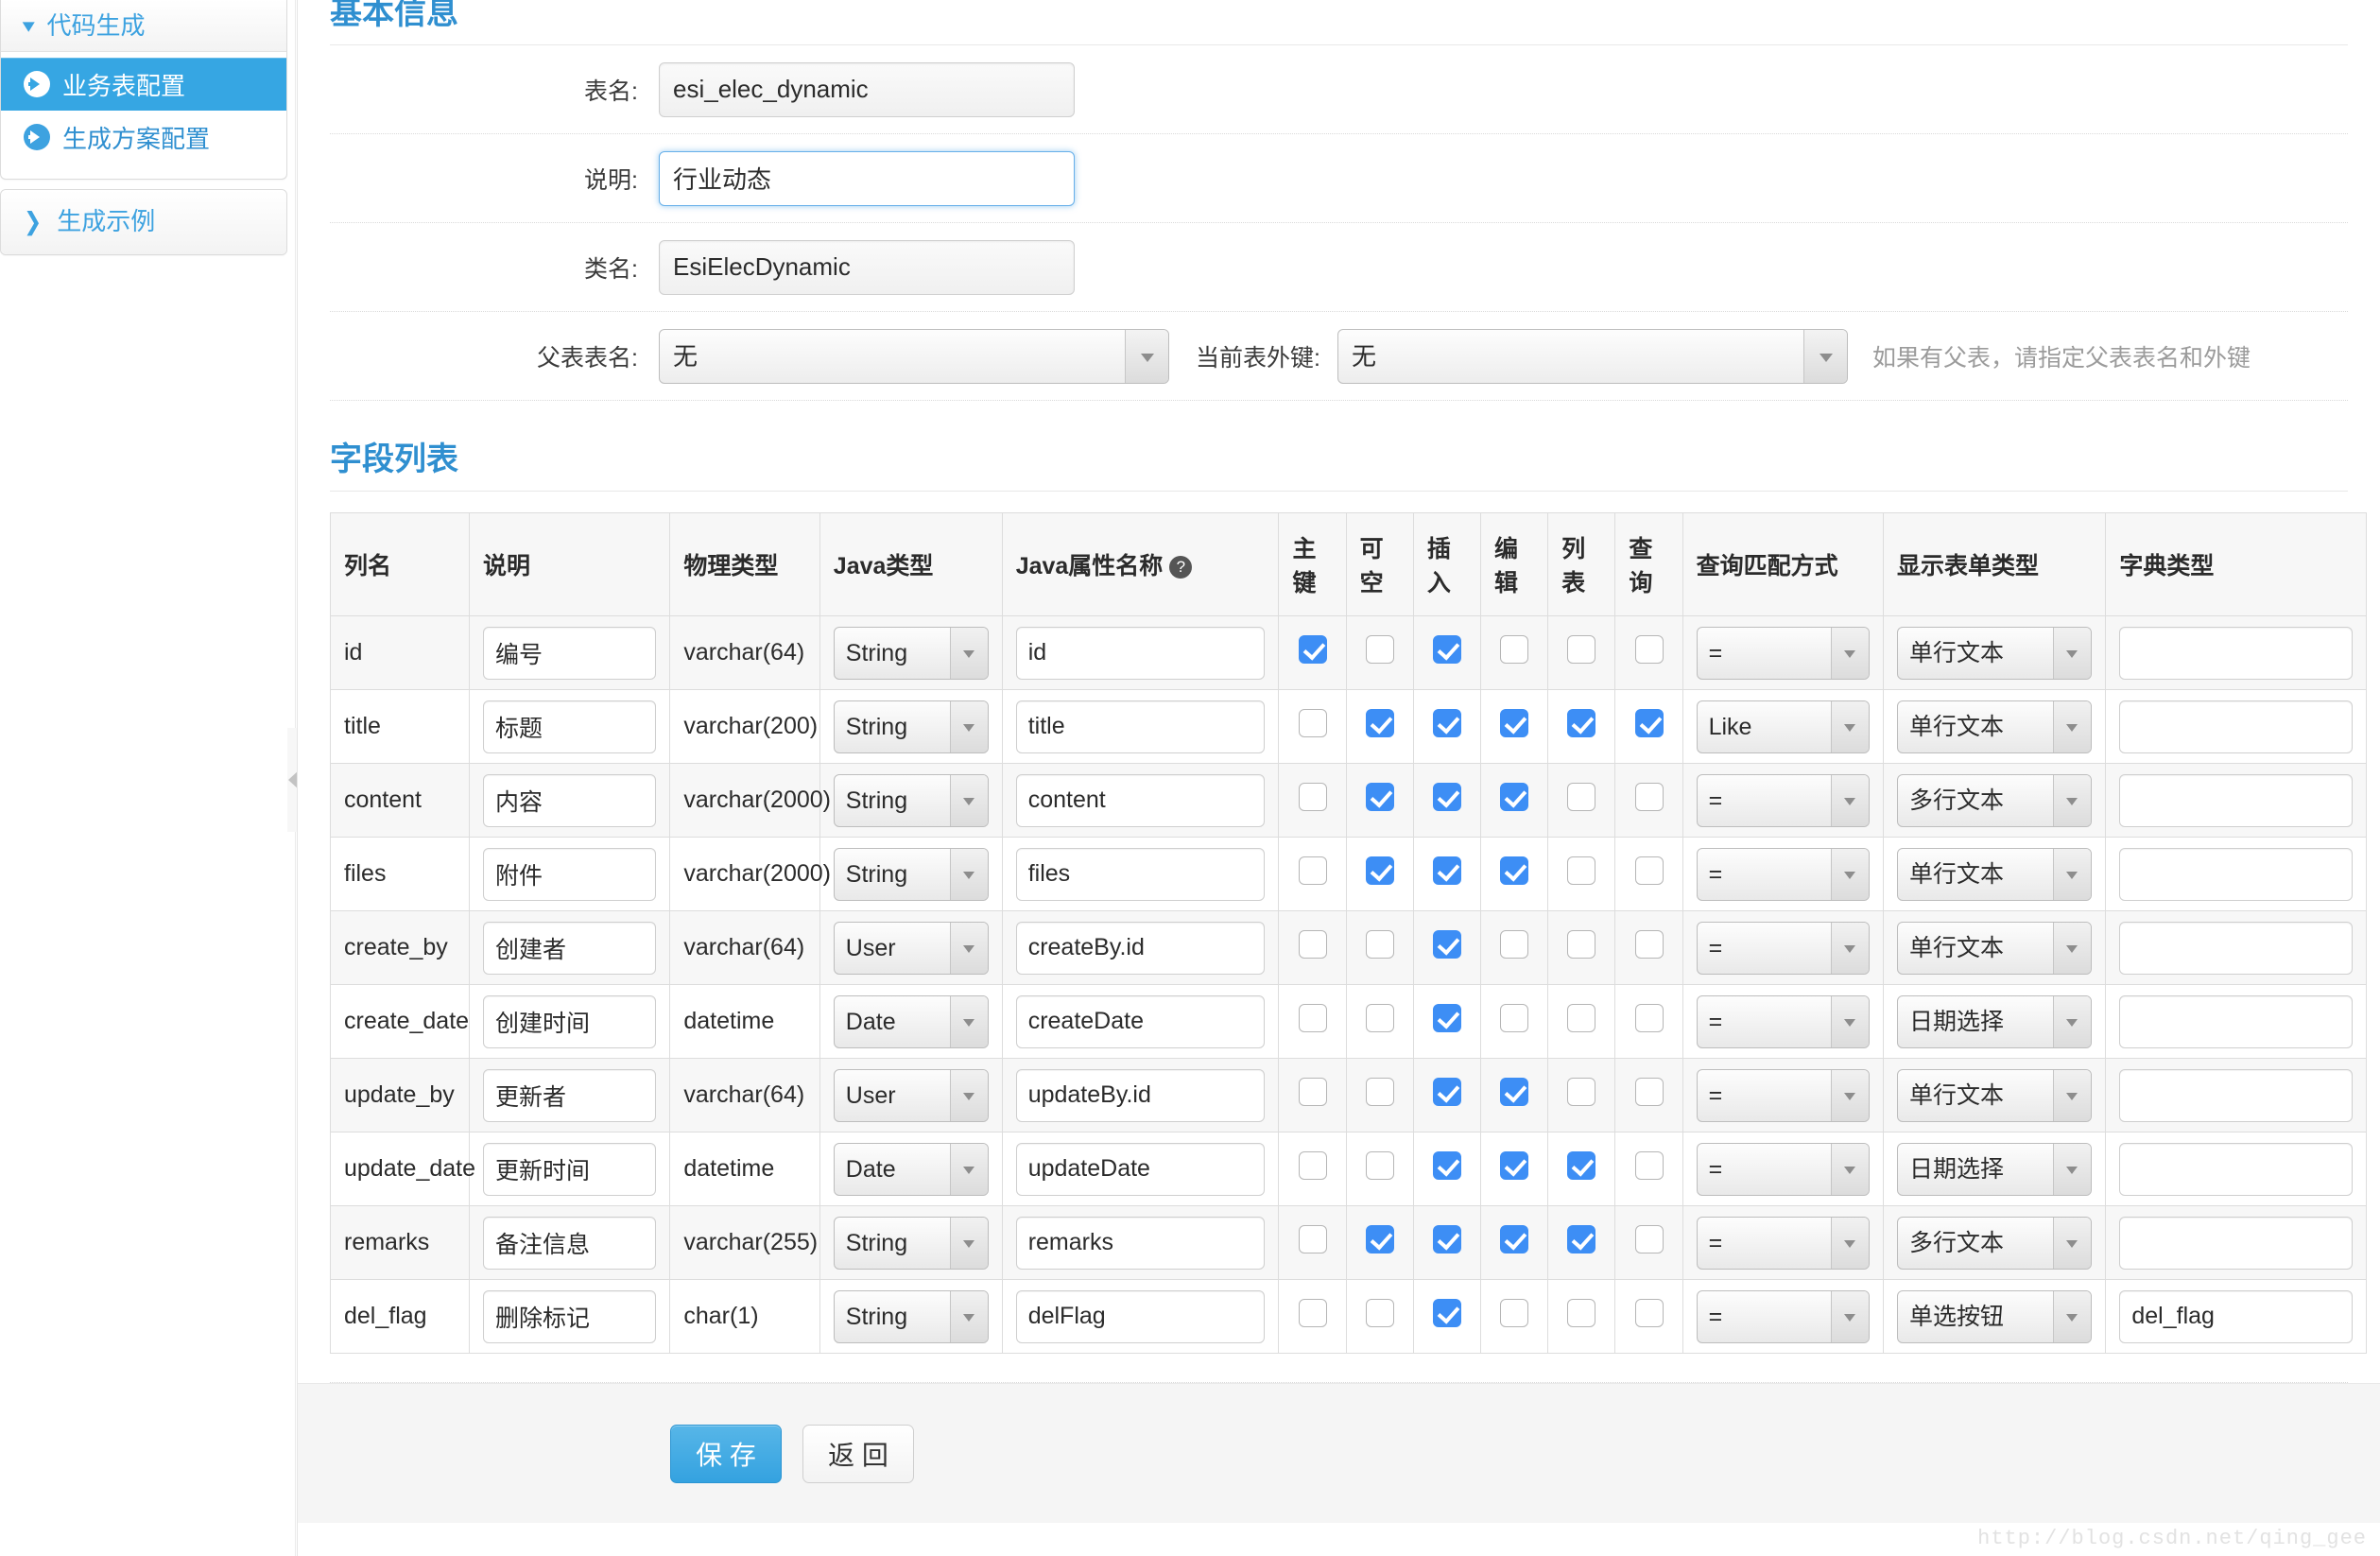  I want to click on show-type-select: 多行文本, so click(1995, 800).